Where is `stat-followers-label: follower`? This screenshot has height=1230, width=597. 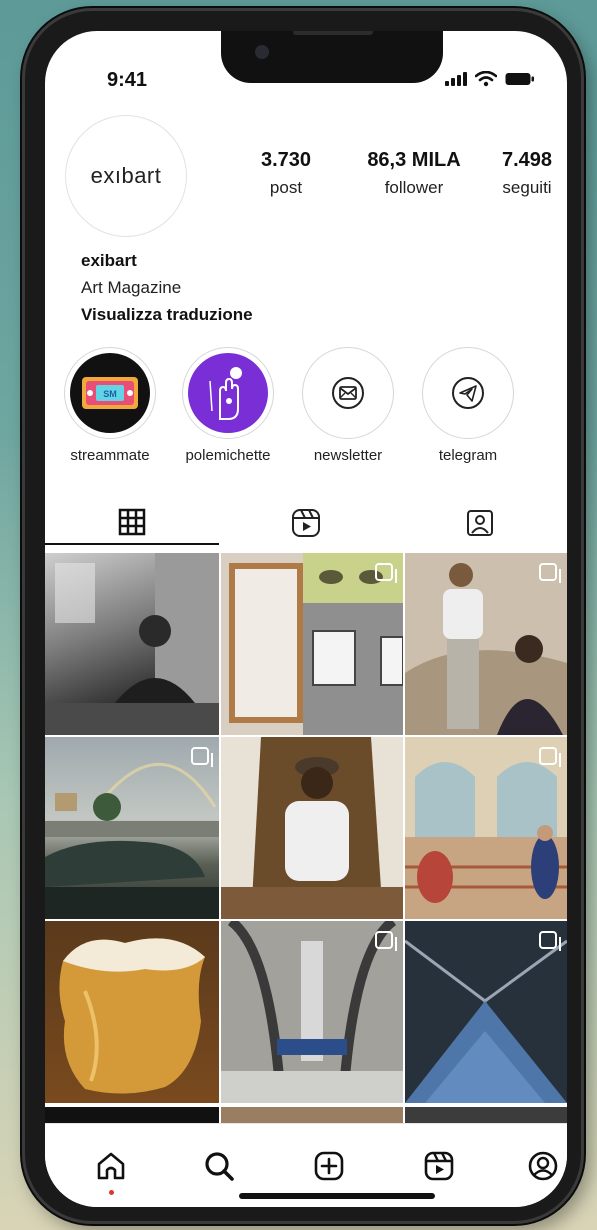
stat-followers-label: follower is located at coordinates (414, 187).